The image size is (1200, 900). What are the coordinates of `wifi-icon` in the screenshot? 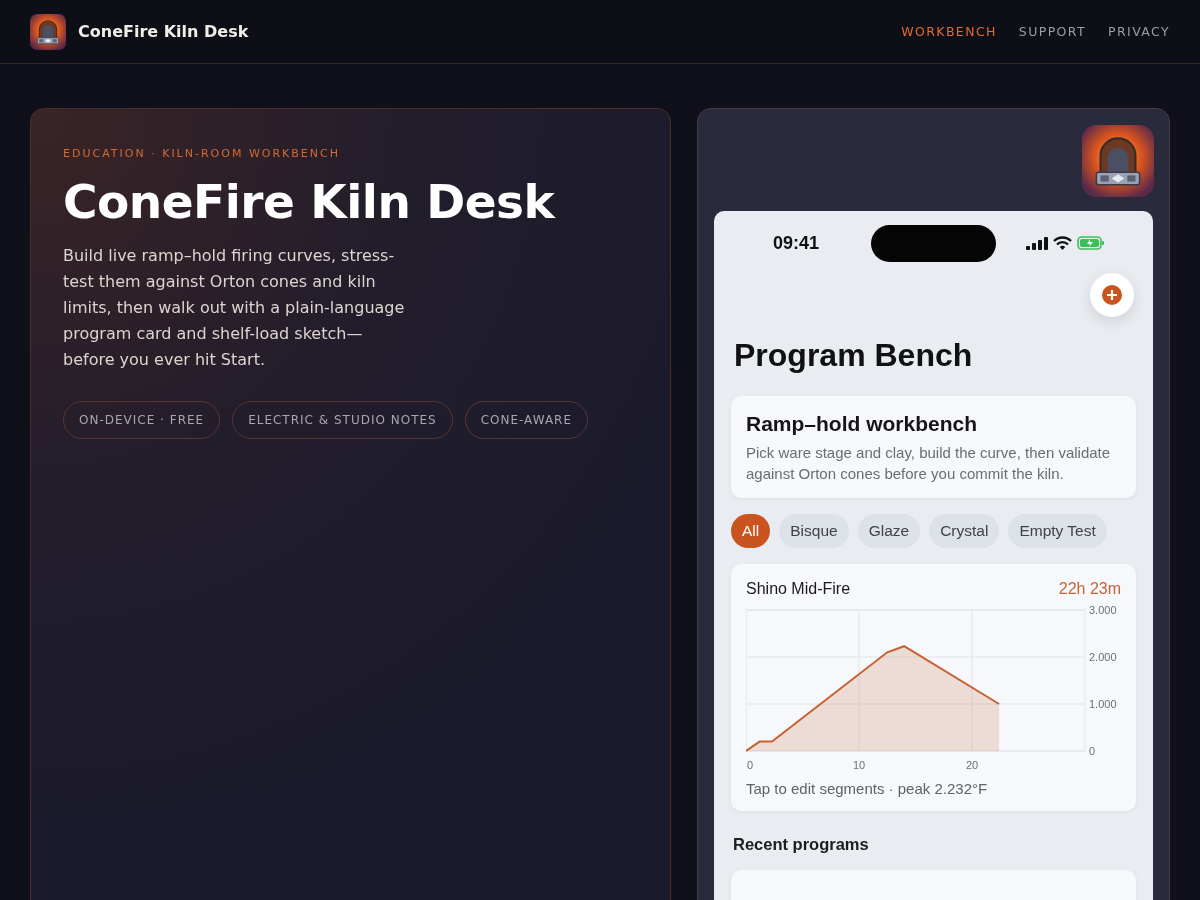 It's located at (1062, 243).